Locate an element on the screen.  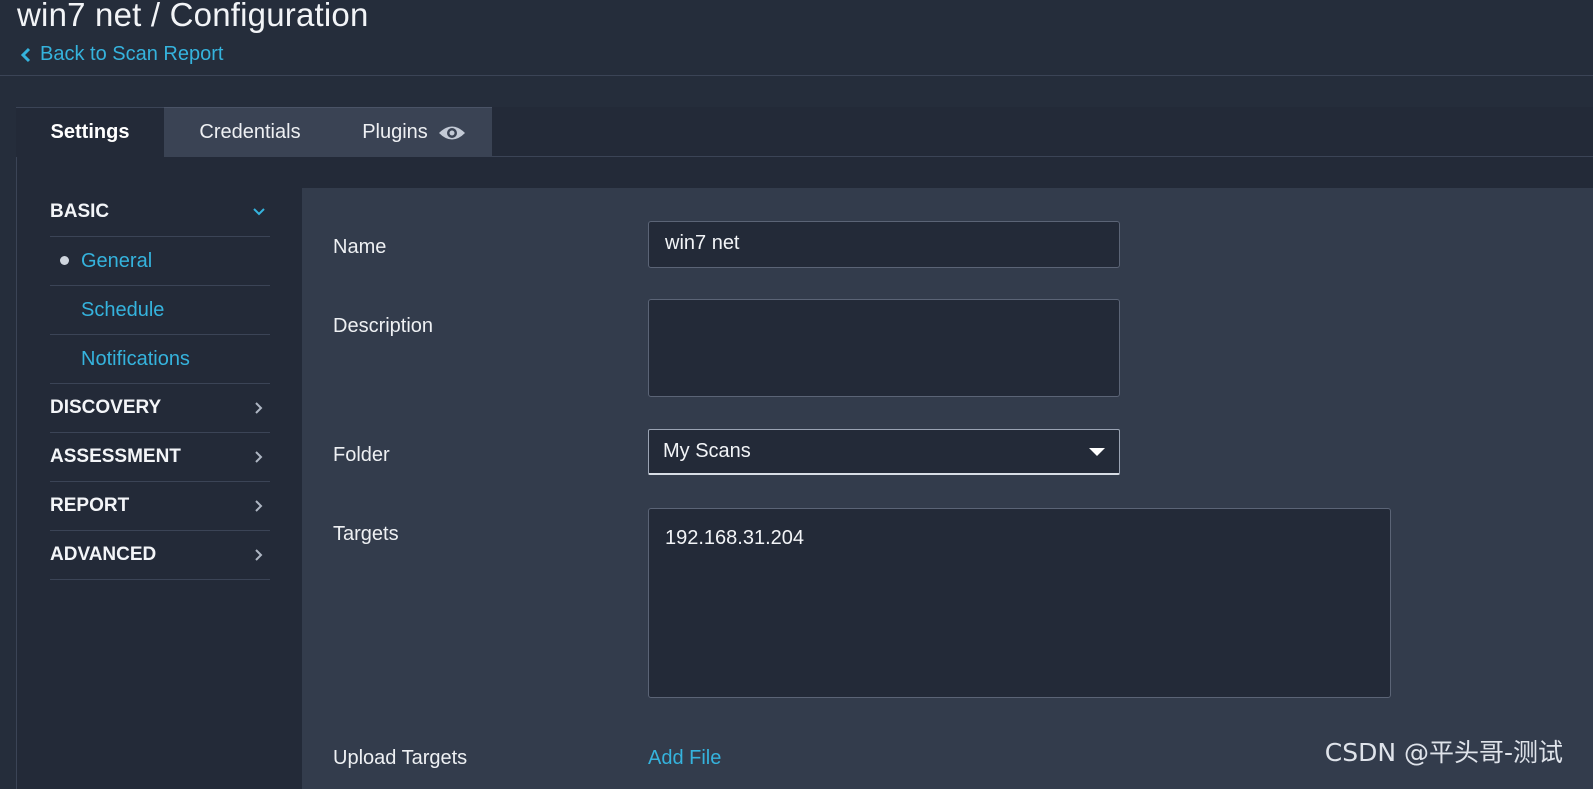
eye-icon is located at coordinates (452, 133).